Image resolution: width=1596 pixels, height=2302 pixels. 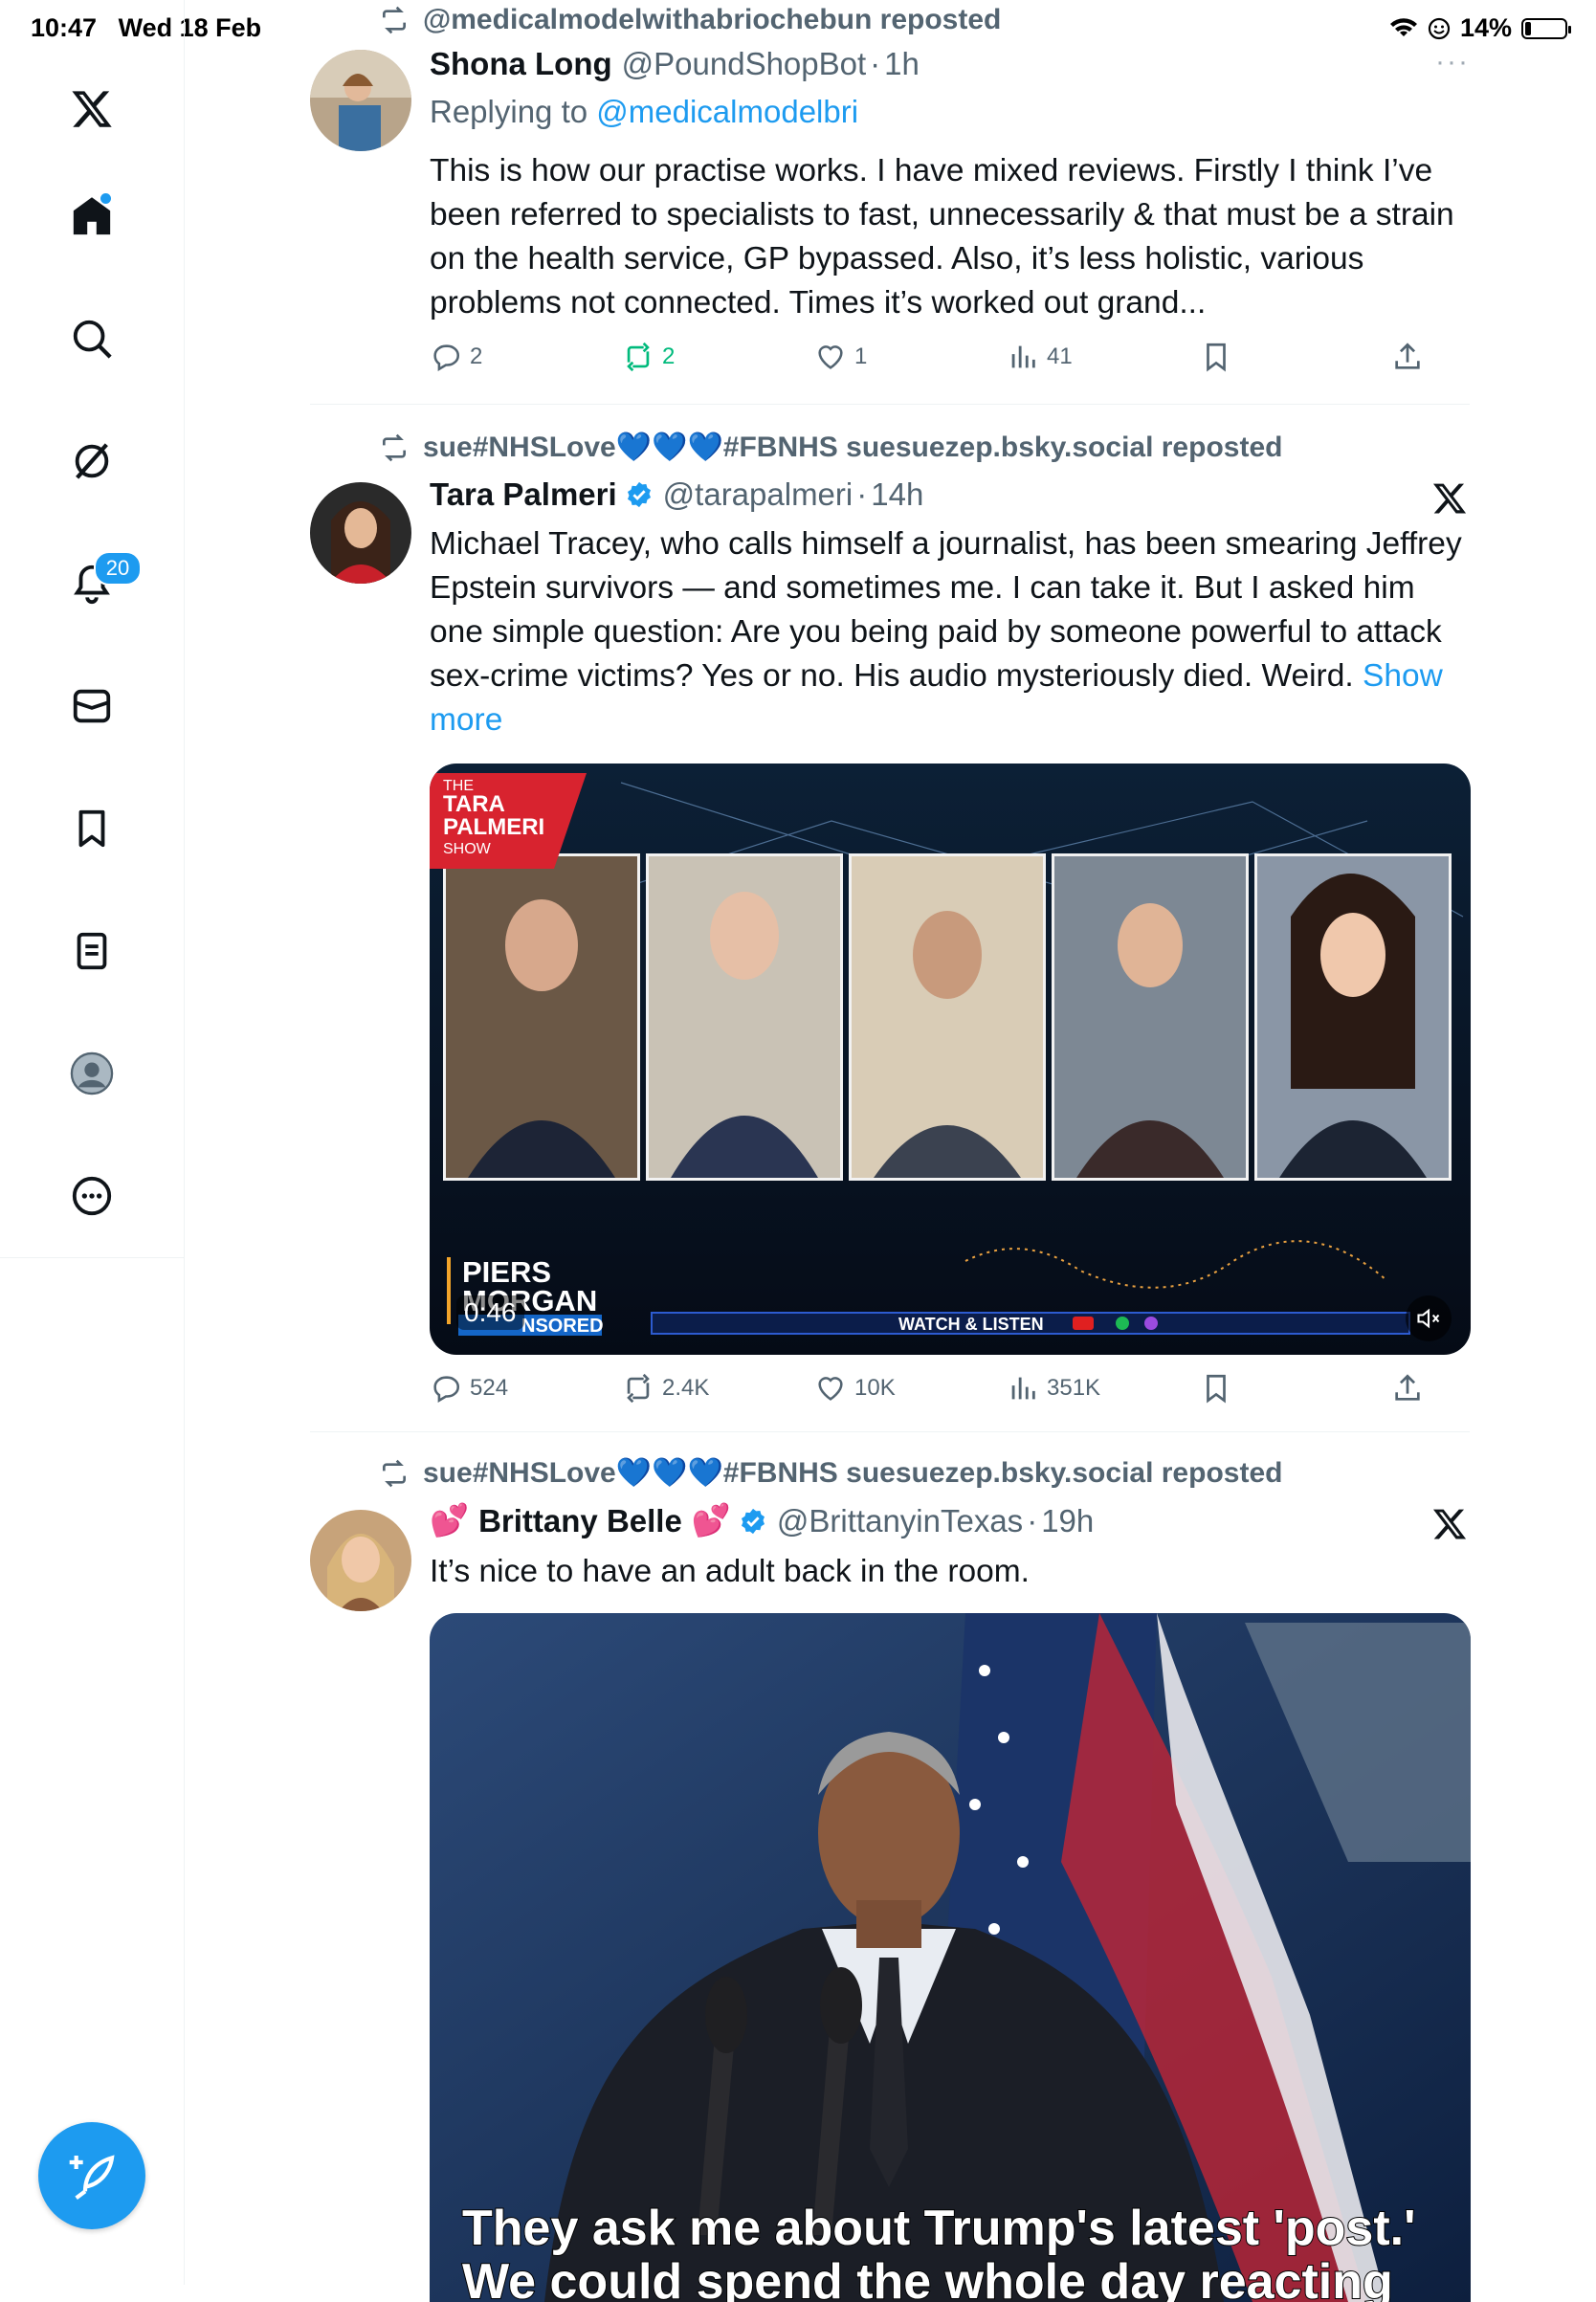 What do you see at coordinates (523, 494) in the screenshot?
I see `display-name: Tara Palmeri` at bounding box center [523, 494].